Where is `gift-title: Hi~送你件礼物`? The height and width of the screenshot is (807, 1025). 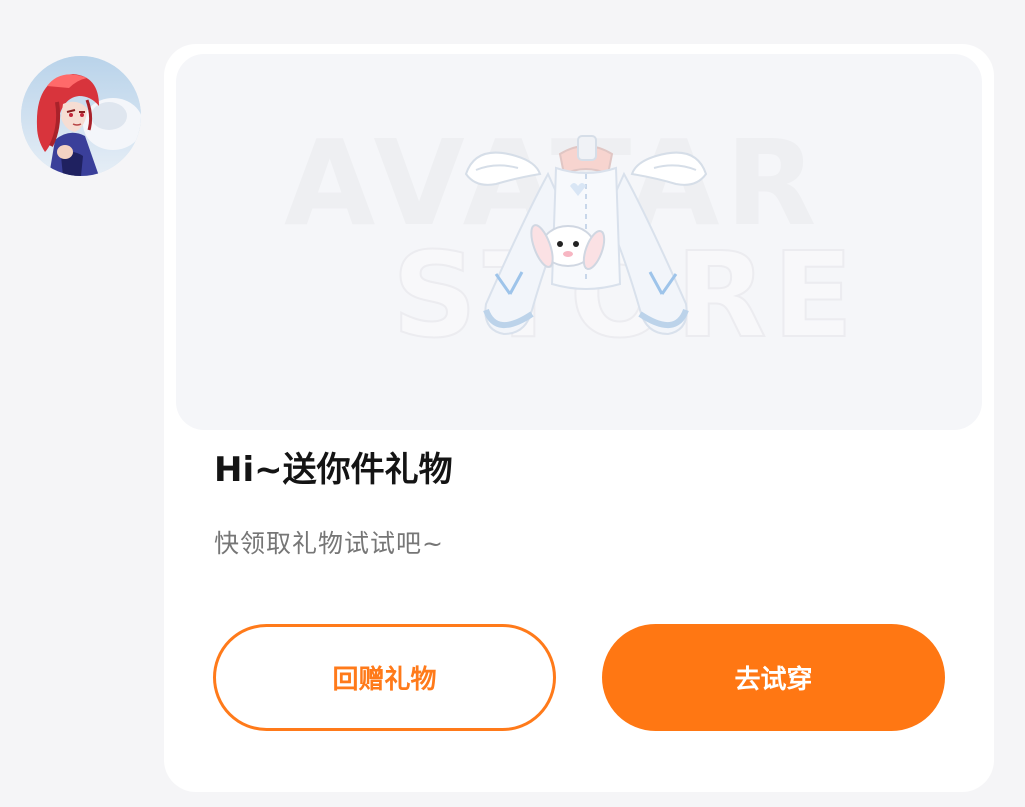 gift-title: Hi~送你件礼物 is located at coordinates (333, 470).